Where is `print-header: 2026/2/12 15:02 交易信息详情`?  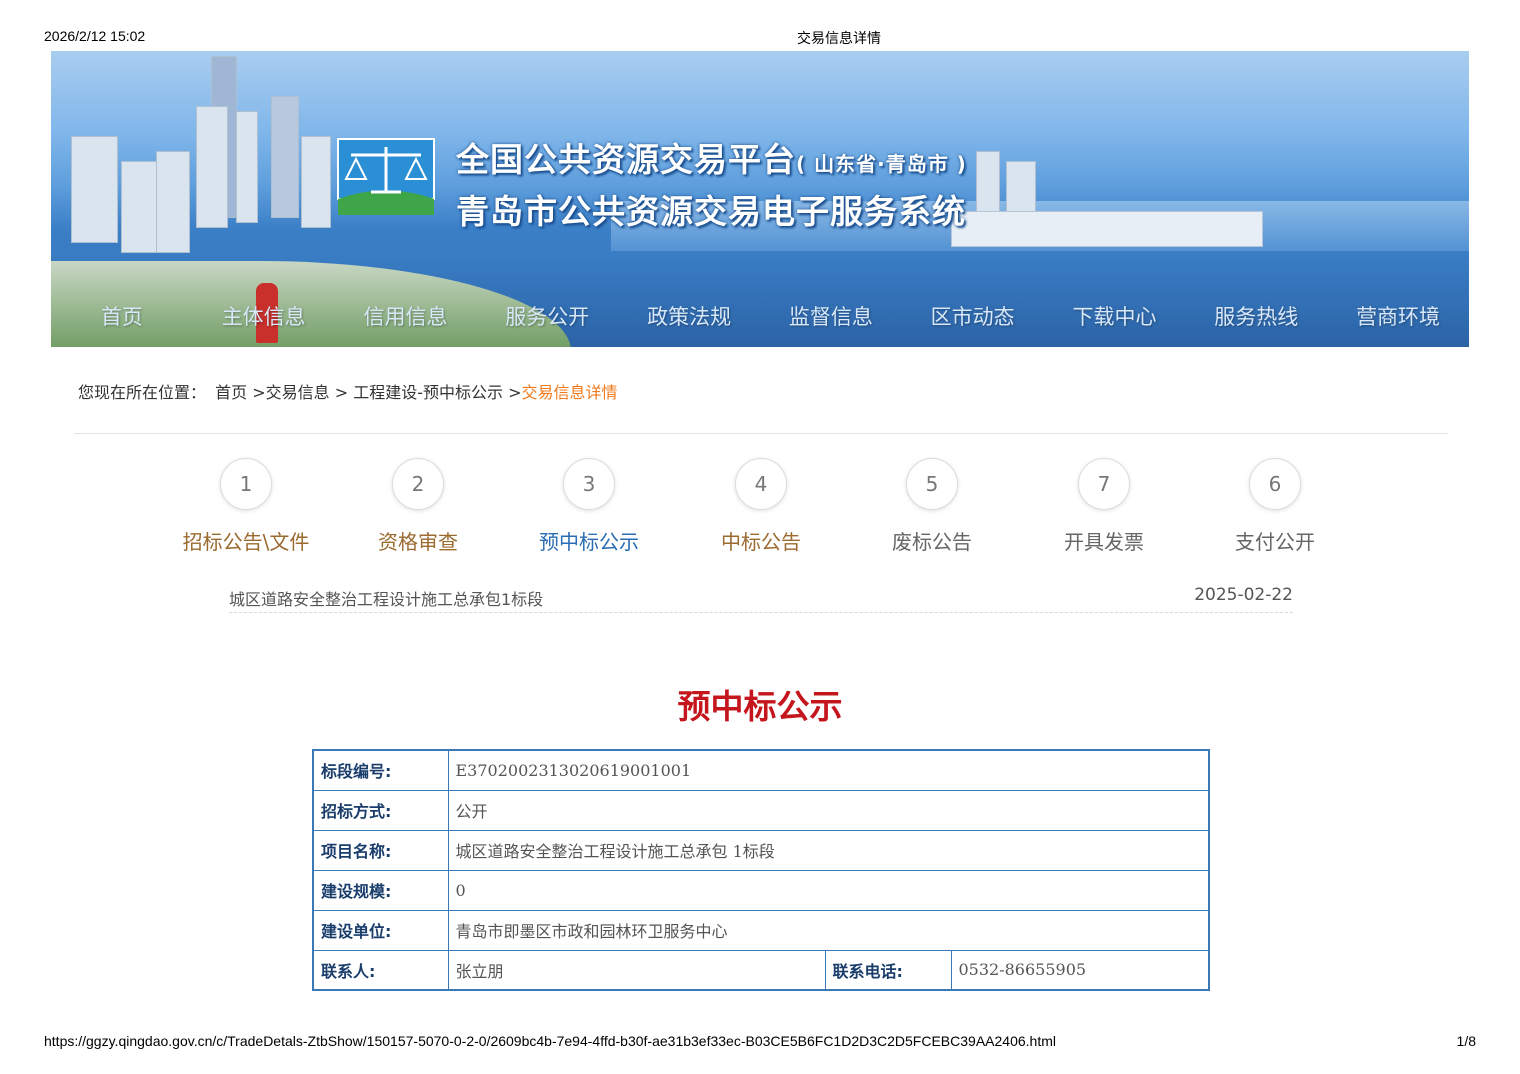 print-header: 2026/2/12 15:02 交易信息详情 is located at coordinates (760, 25).